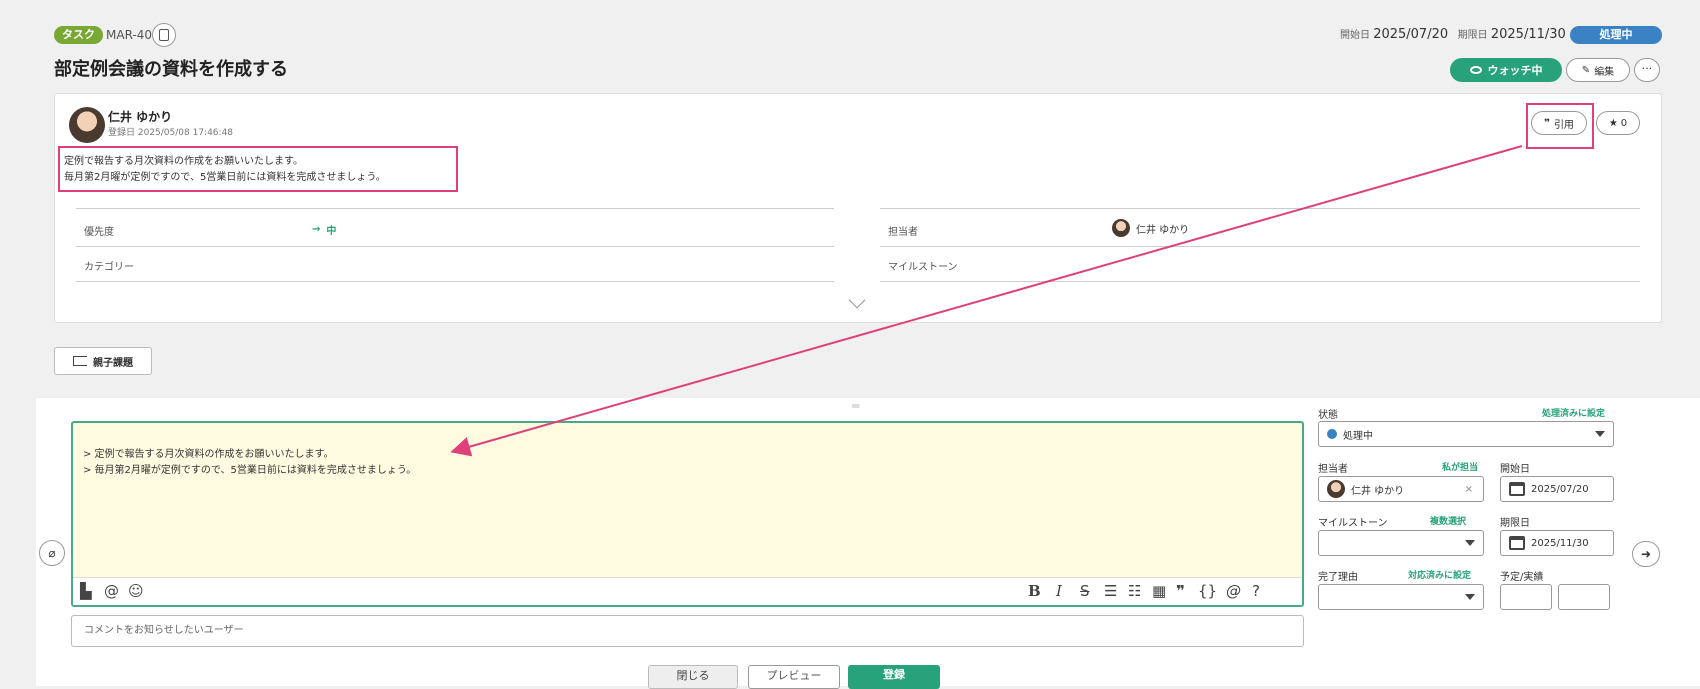 This screenshot has width=1700, height=689. Describe the element at coordinates (1616, 35) in the screenshot. I see `status-badge: 処理中` at that location.